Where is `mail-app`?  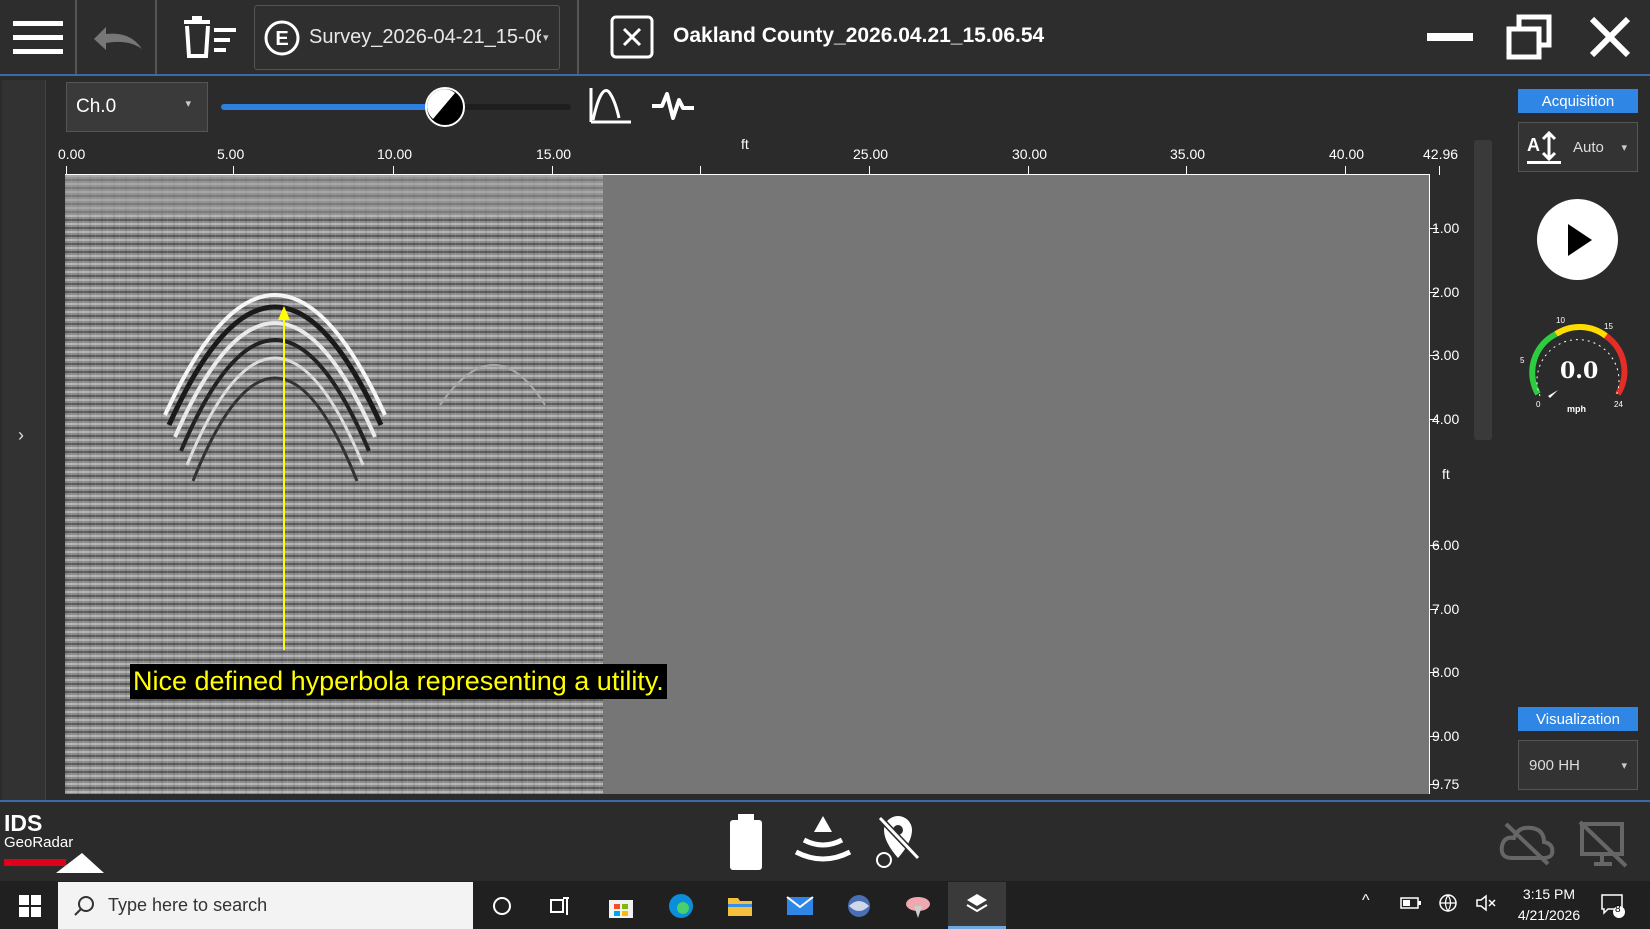
mail-app is located at coordinates (800, 906).